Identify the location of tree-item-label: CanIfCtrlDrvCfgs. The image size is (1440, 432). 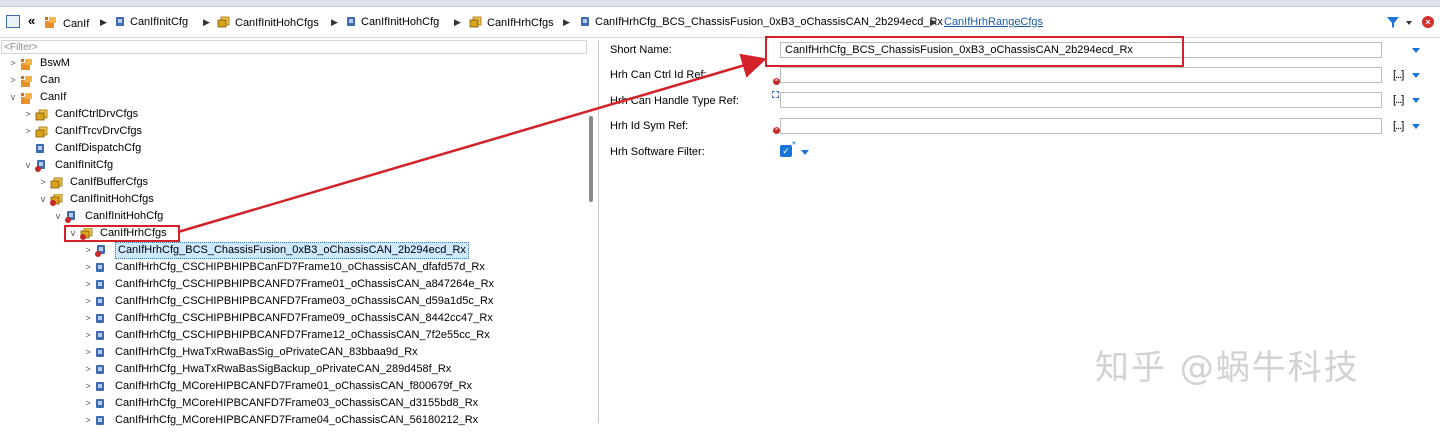
(97, 114).